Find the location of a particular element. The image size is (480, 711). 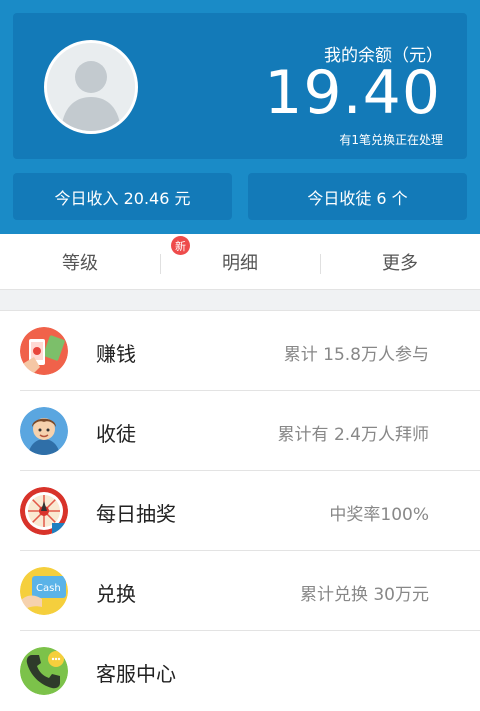

menu-item-title: 赚钱 is located at coordinates (116, 354).